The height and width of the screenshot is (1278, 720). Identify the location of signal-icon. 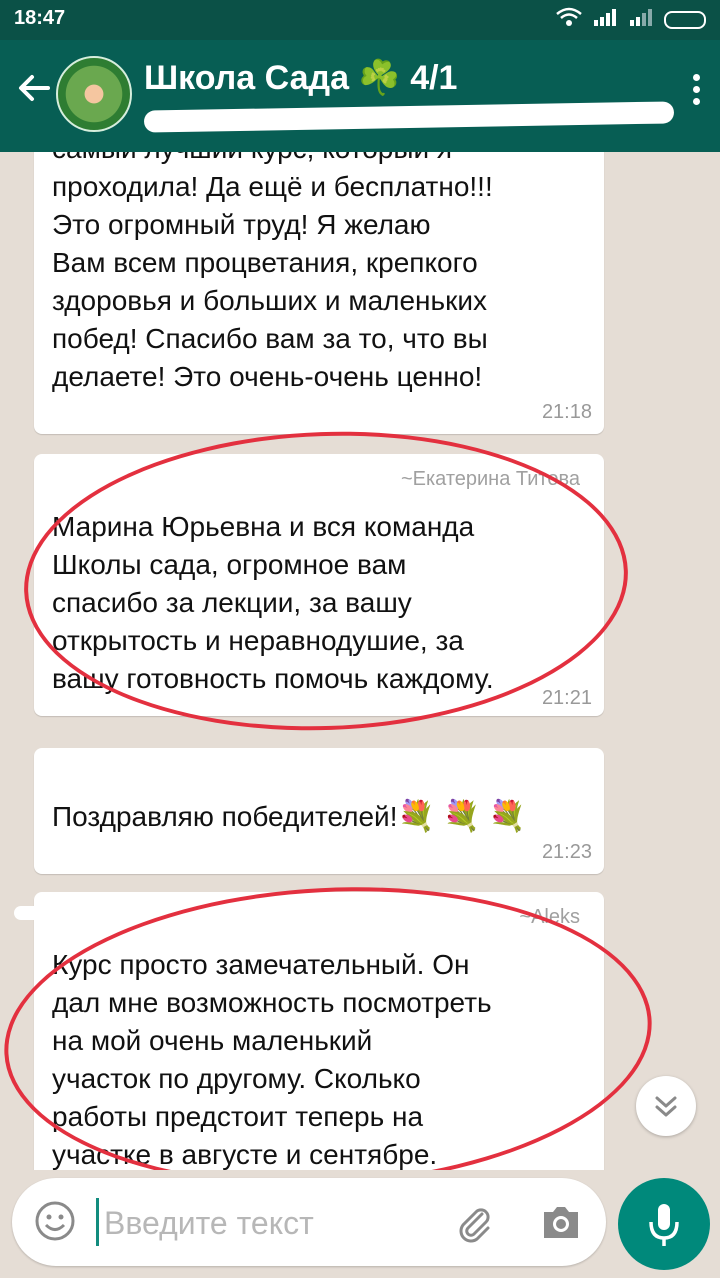
(605, 19).